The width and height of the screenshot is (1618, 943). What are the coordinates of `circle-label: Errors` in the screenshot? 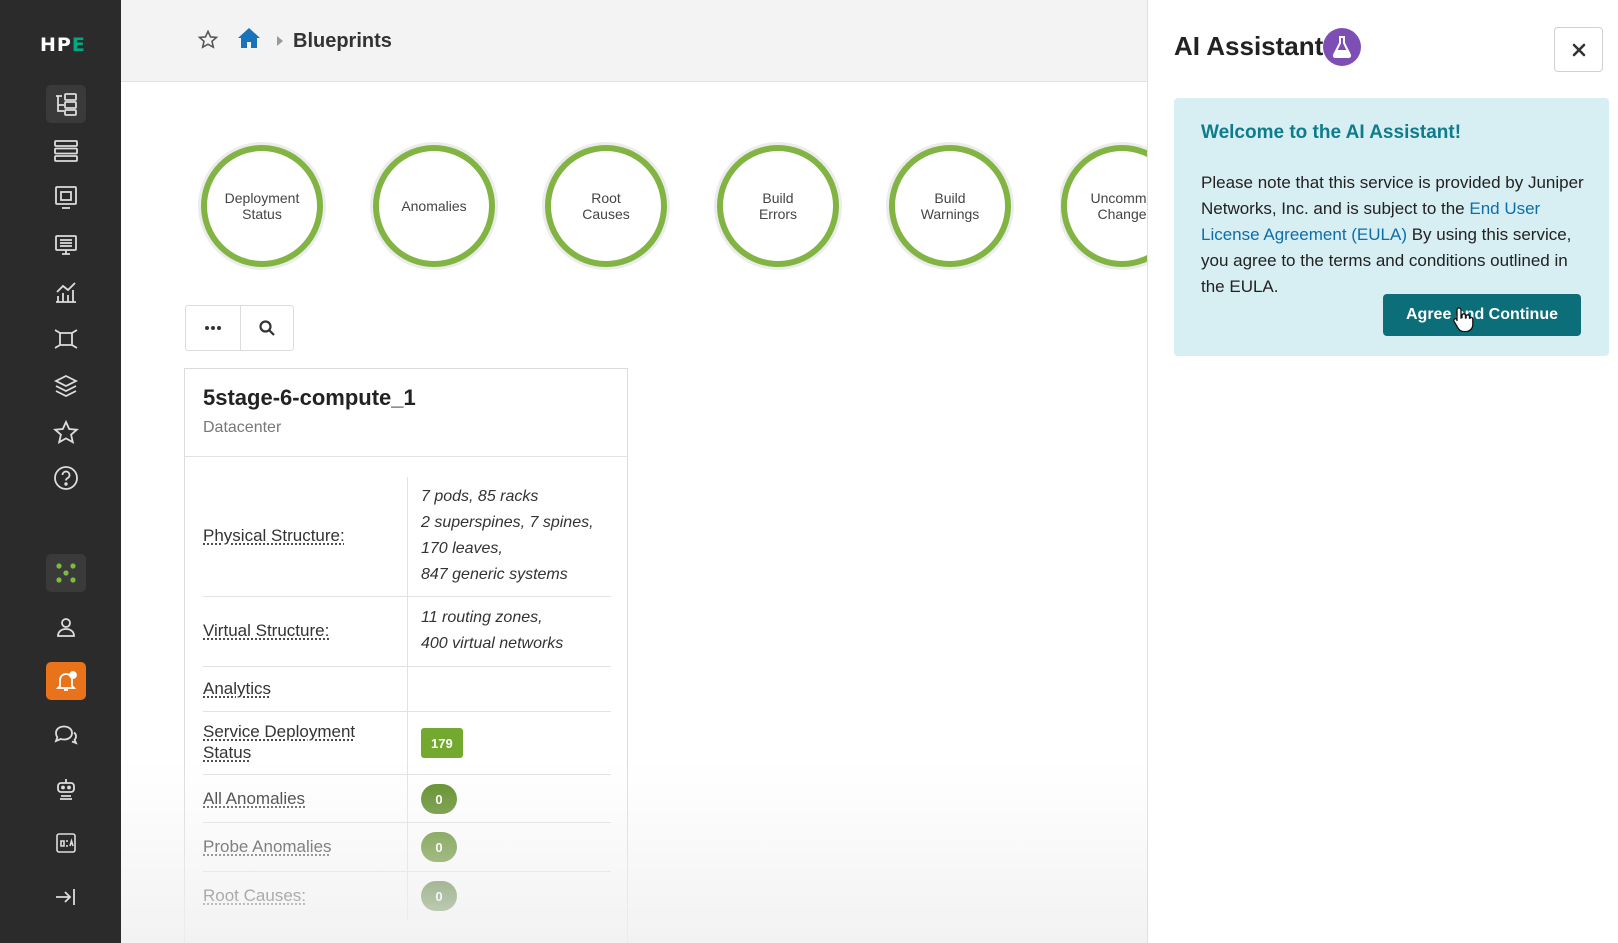 It's located at (778, 214).